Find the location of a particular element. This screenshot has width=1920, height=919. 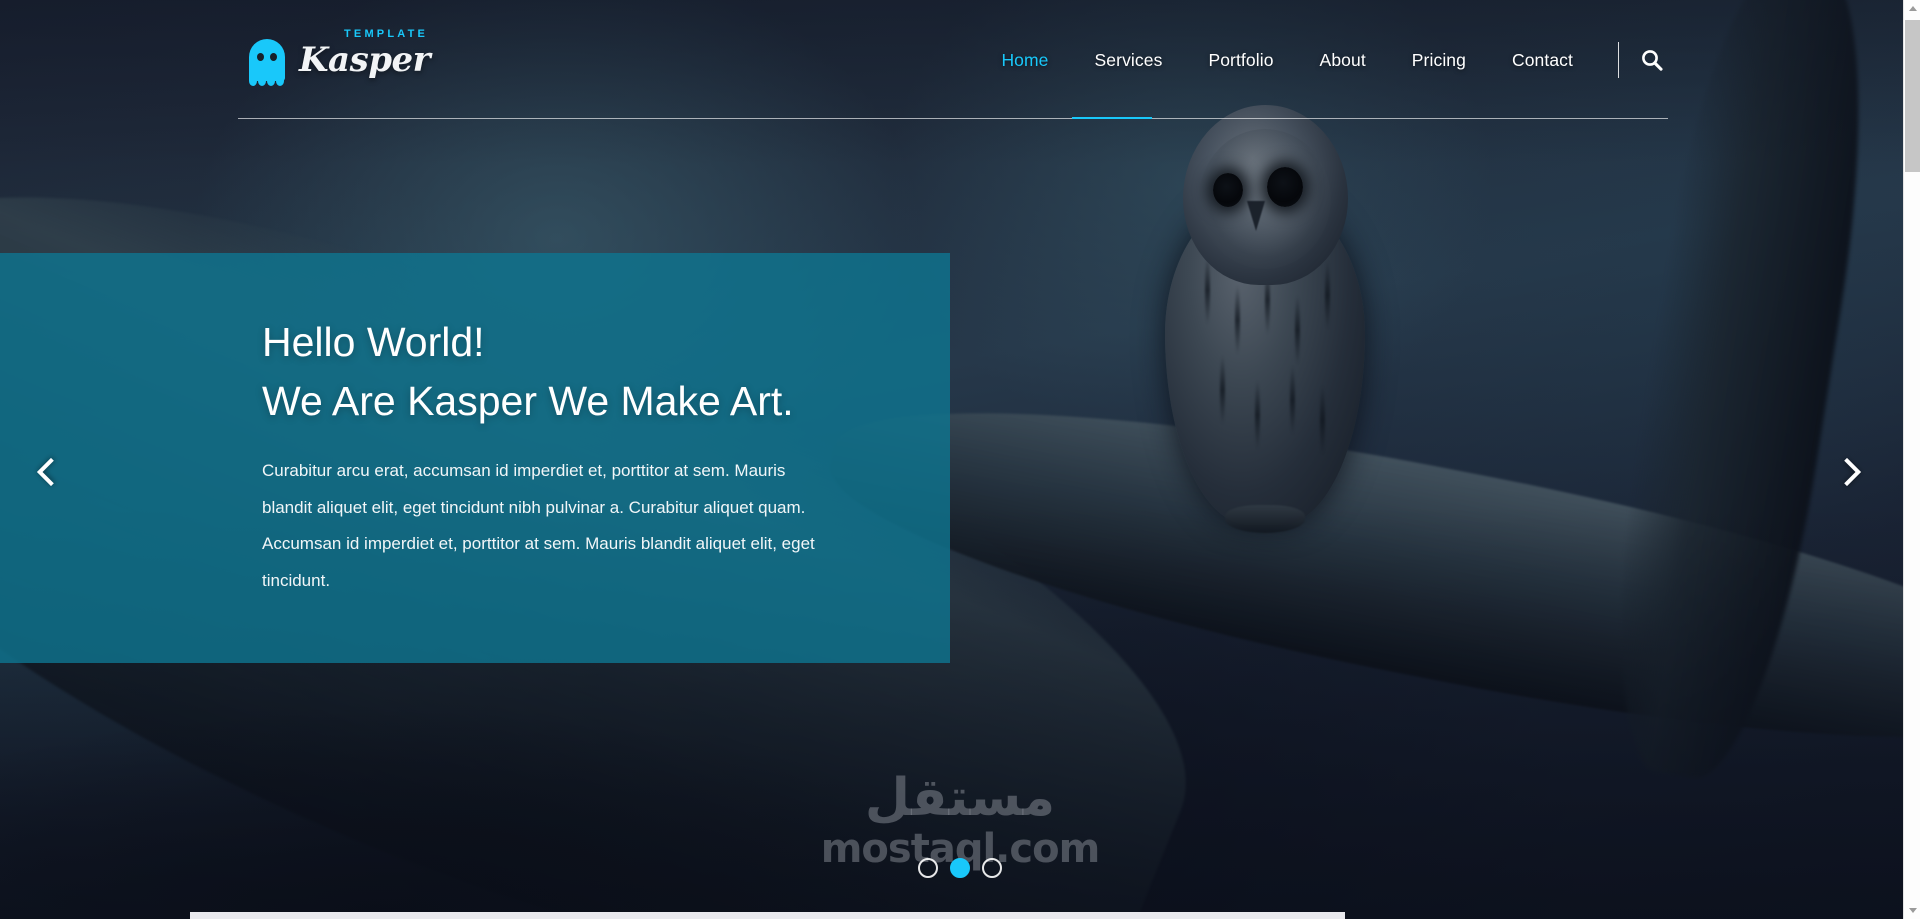

nav-item-services: Services is located at coordinates (1129, 60).